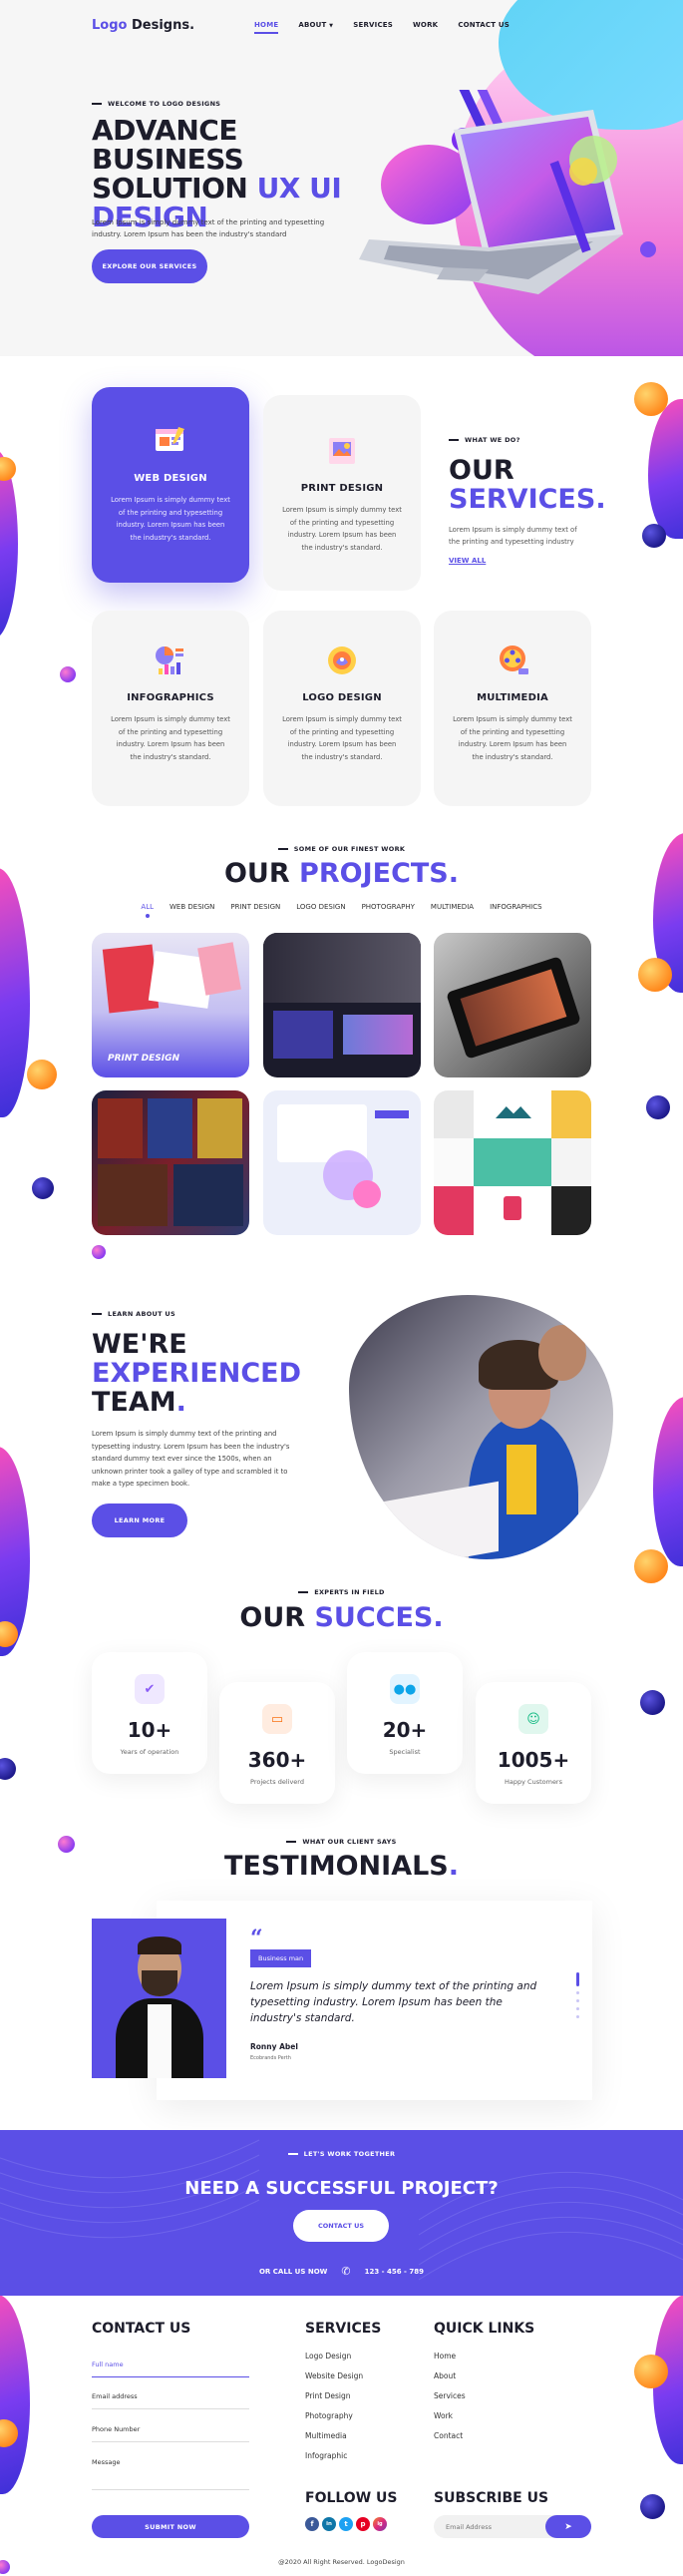 The width and height of the screenshot is (683, 2576). I want to click on nav-about: ABOUT ▼, so click(315, 25).